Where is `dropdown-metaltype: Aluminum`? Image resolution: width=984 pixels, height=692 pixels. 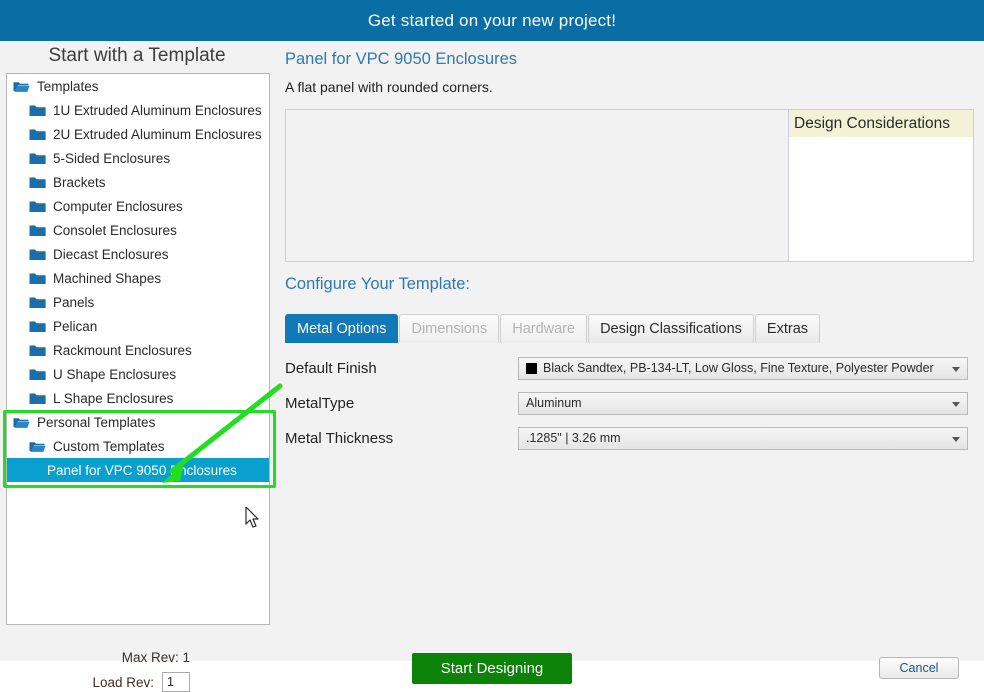
dropdown-metaltype: Aluminum is located at coordinates (743, 403).